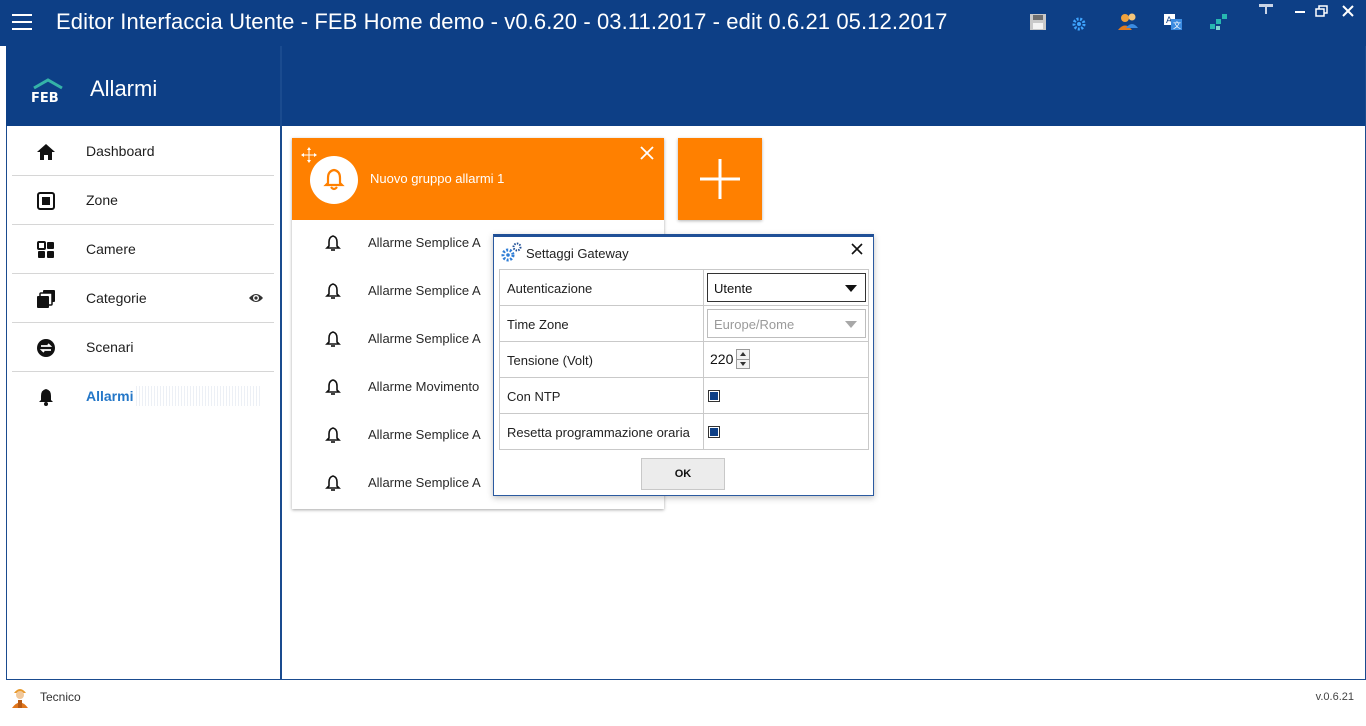 The width and height of the screenshot is (1366, 726). I want to click on technician-icon, so click(20, 698).